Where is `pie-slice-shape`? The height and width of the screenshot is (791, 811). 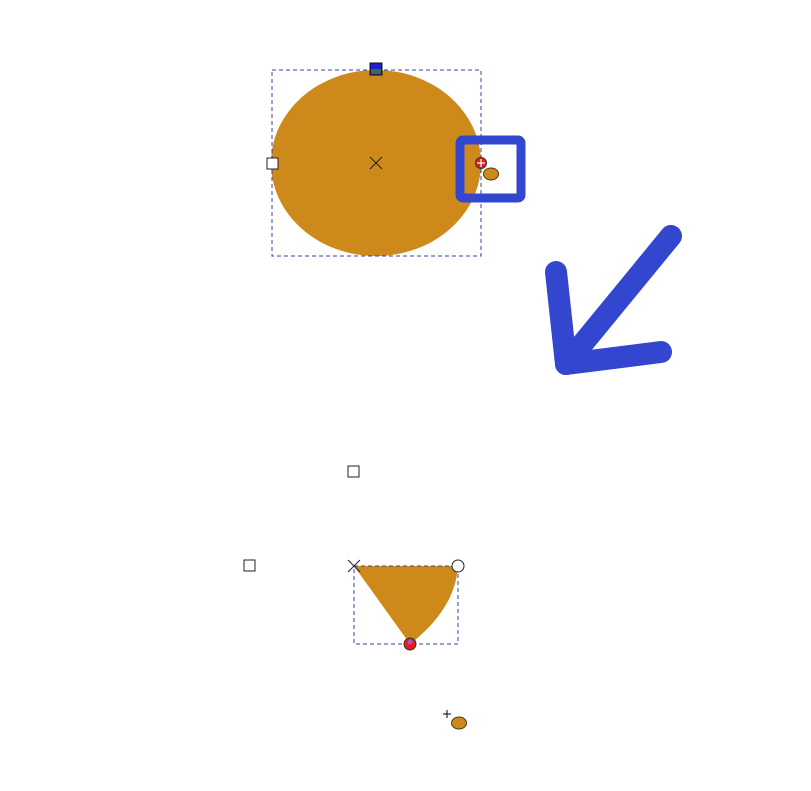
pie-slice-shape is located at coordinates (406, 605).